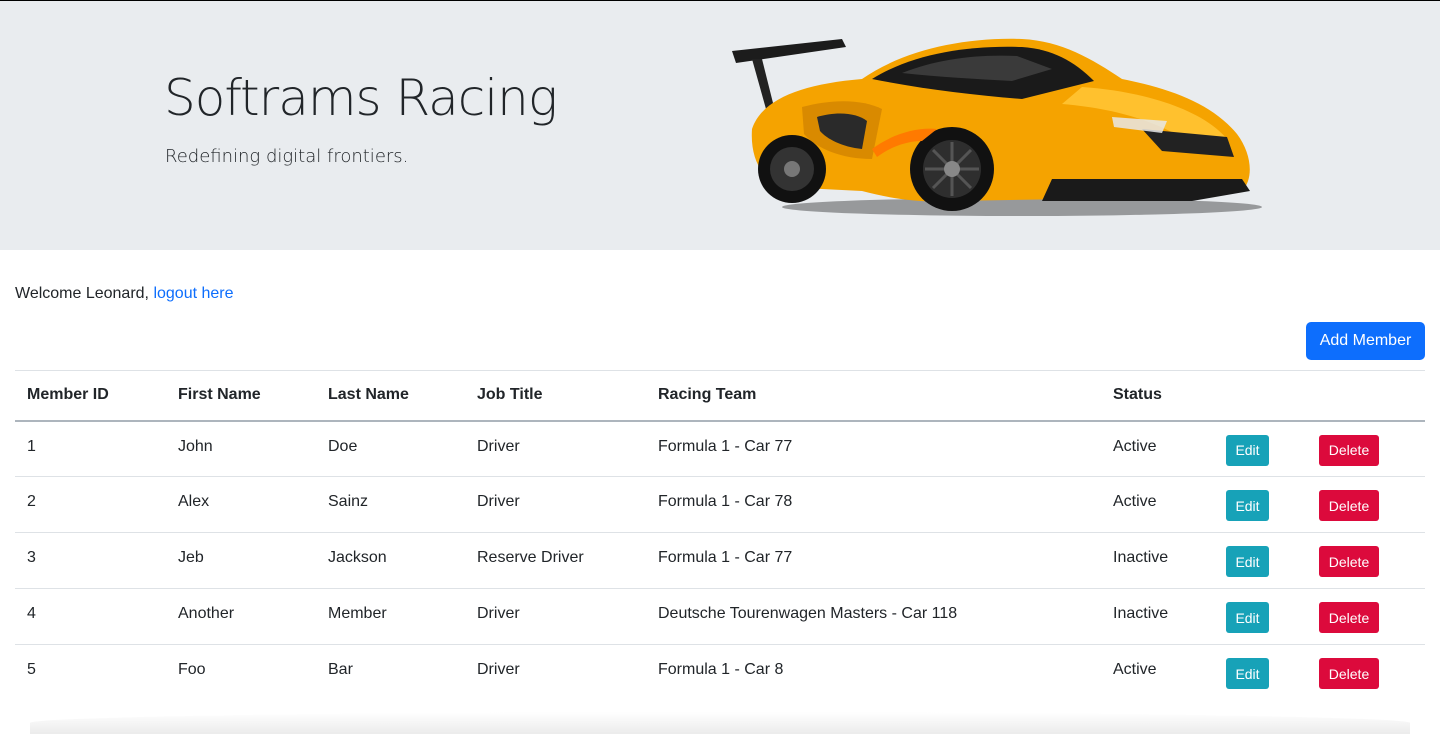 The width and height of the screenshot is (1440, 734). Describe the element at coordinates (555, 560) in the screenshot. I see `cell-job-title: Reserve Driver` at that location.